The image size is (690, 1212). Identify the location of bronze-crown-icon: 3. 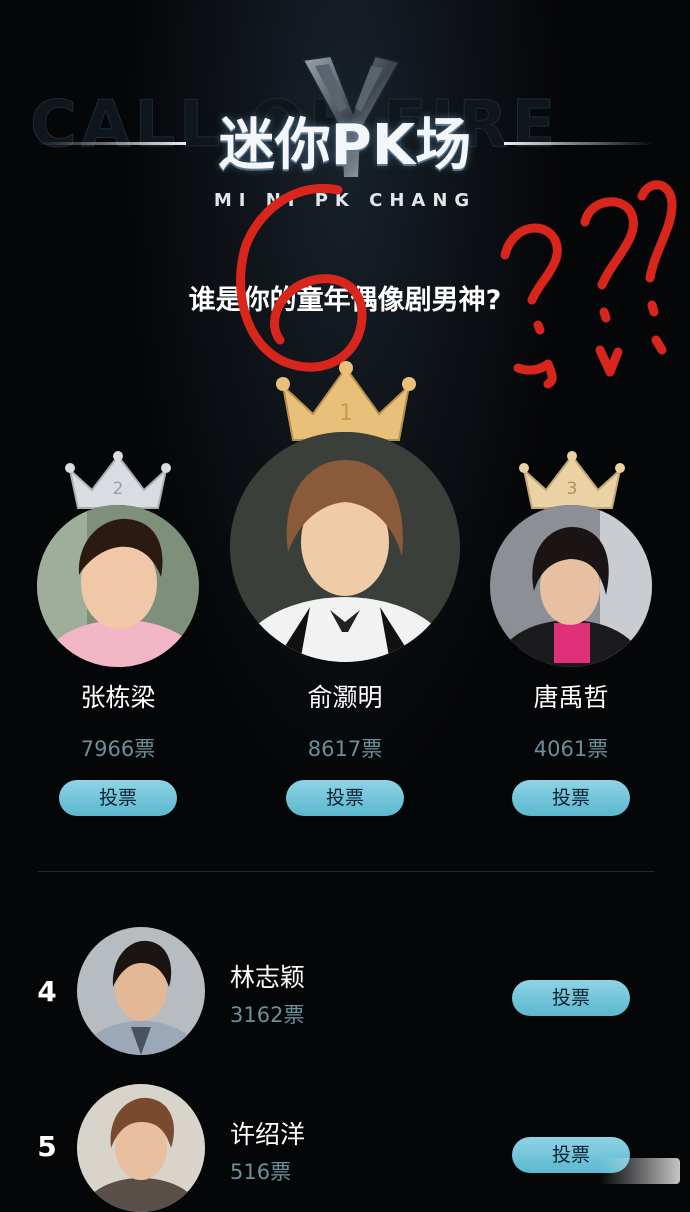
(572, 480).